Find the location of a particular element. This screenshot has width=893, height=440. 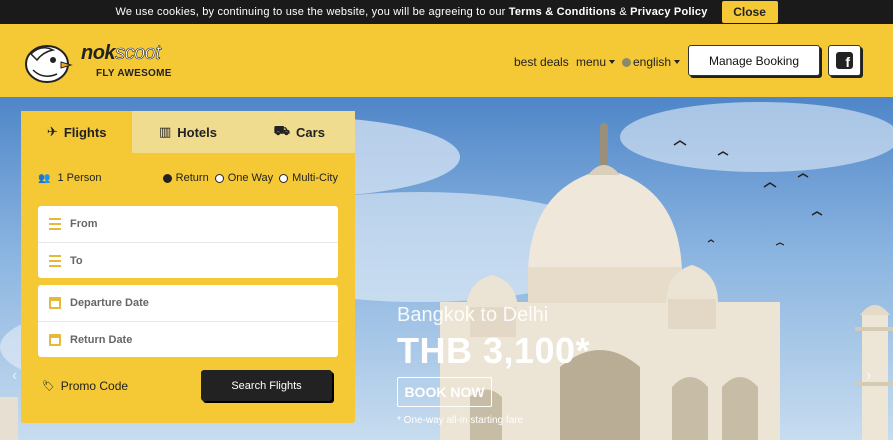

trip-options: 👥 1 Person Return One Way Multi-City is located at coordinates (188, 179).